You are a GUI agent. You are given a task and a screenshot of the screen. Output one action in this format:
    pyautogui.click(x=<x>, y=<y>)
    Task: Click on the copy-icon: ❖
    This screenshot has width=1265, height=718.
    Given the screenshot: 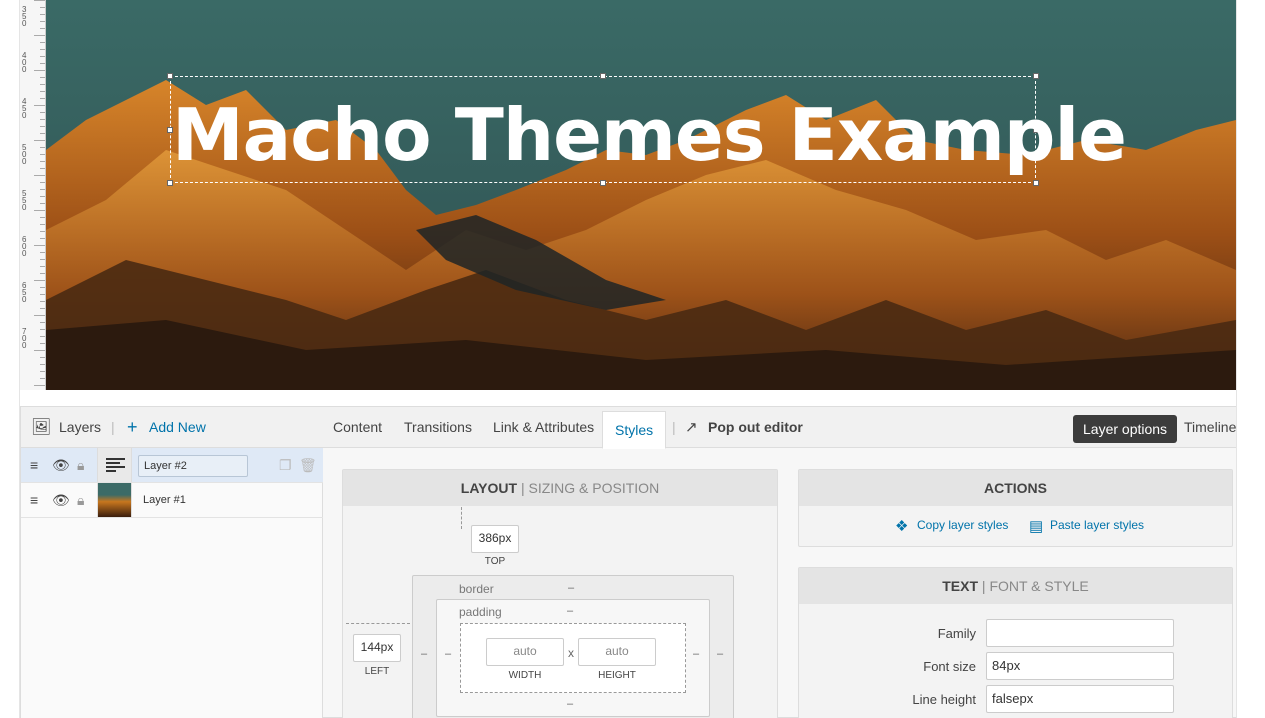 What is the action you would take?
    pyautogui.click(x=901, y=526)
    